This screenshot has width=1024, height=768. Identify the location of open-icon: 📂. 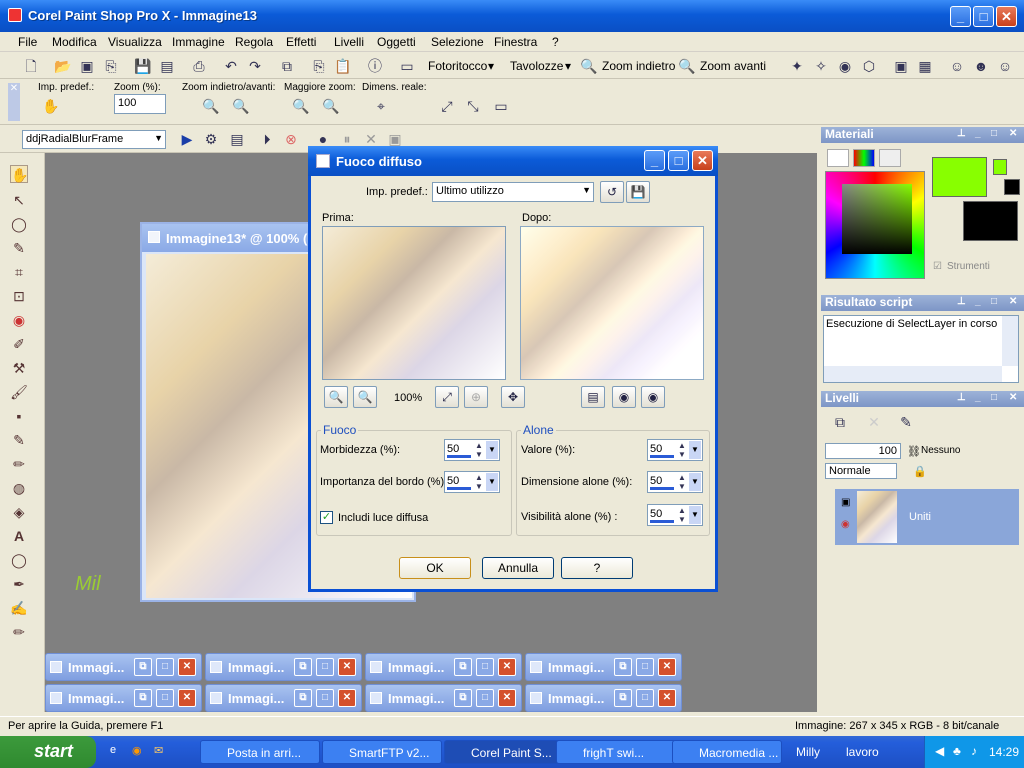
(63, 66).